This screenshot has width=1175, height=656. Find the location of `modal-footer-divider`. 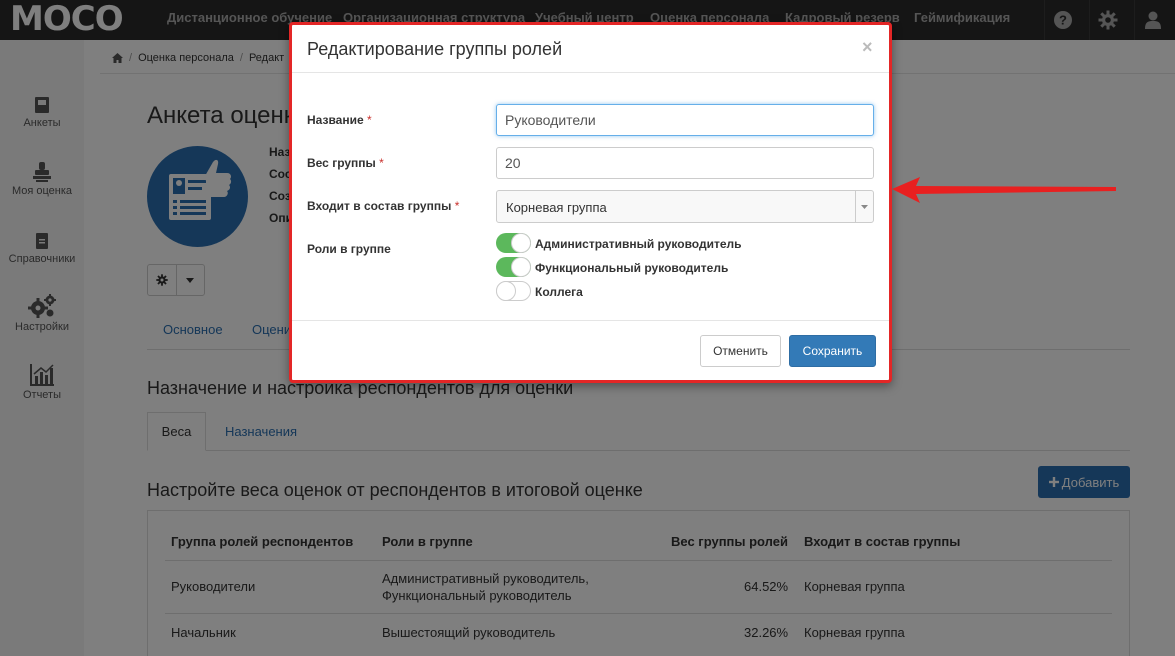

modal-footer-divider is located at coordinates (590, 320).